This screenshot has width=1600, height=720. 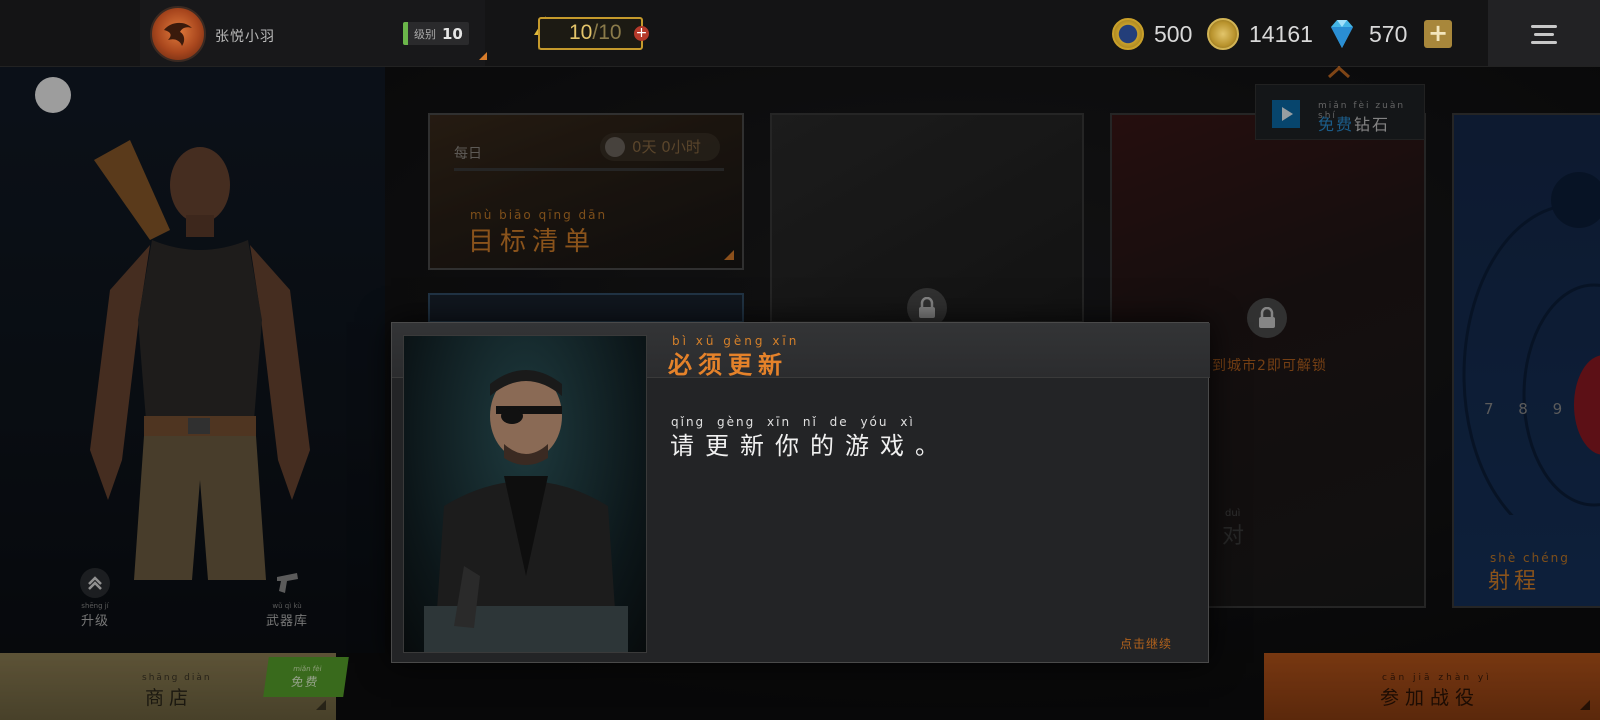 I want to click on currency-gems: 570, so click(x=1366, y=34).